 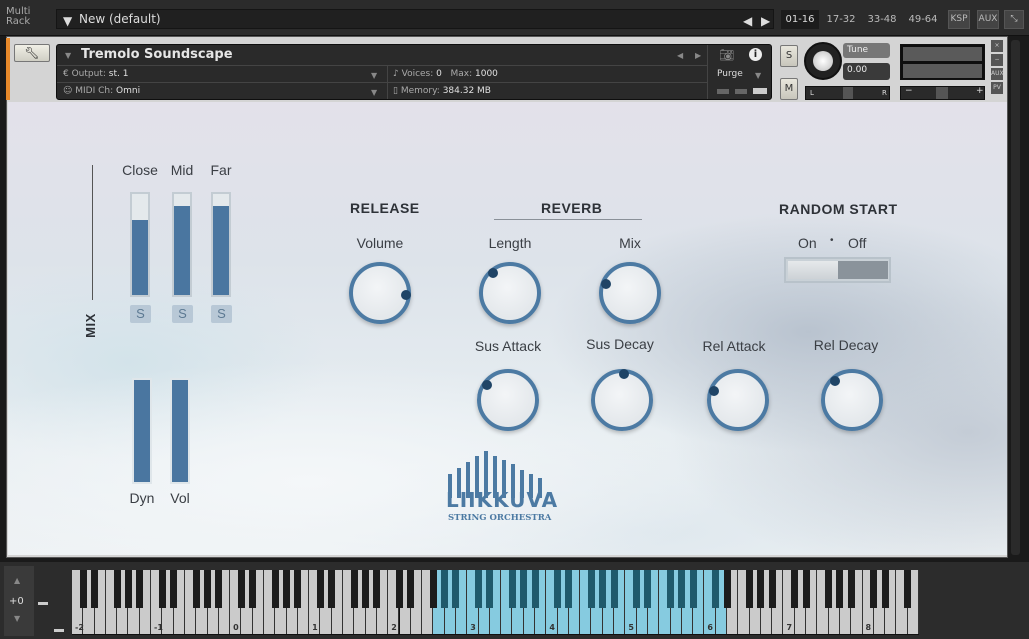 What do you see at coordinates (374, 75) in the screenshot?
I see `output-dropdown-icon: ▼` at bounding box center [374, 75].